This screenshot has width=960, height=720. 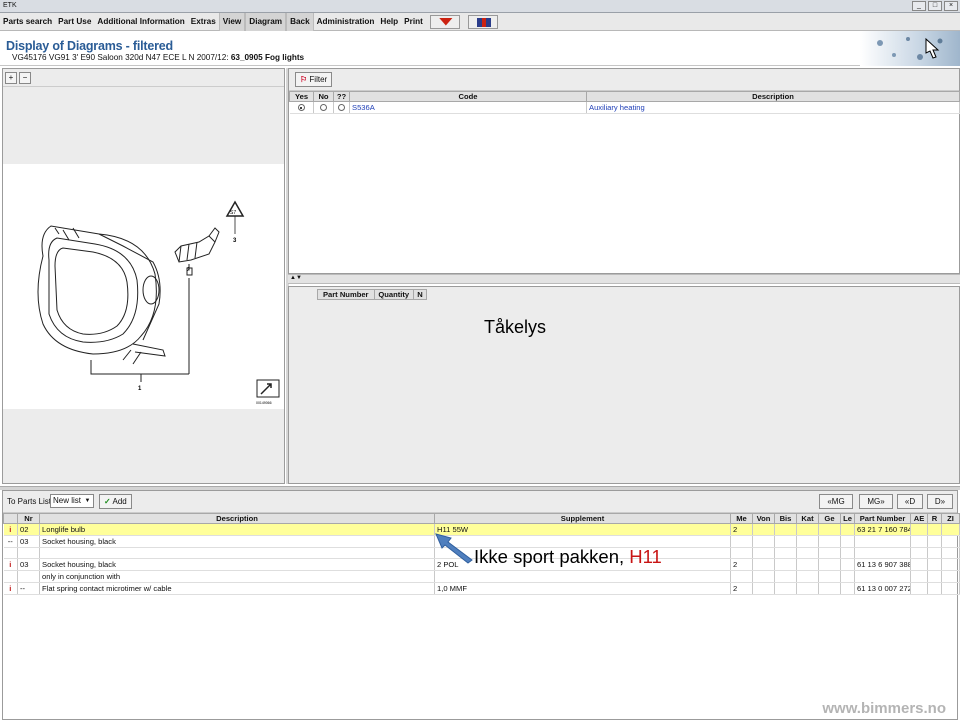 I want to click on radio-no, so click(x=323, y=108).